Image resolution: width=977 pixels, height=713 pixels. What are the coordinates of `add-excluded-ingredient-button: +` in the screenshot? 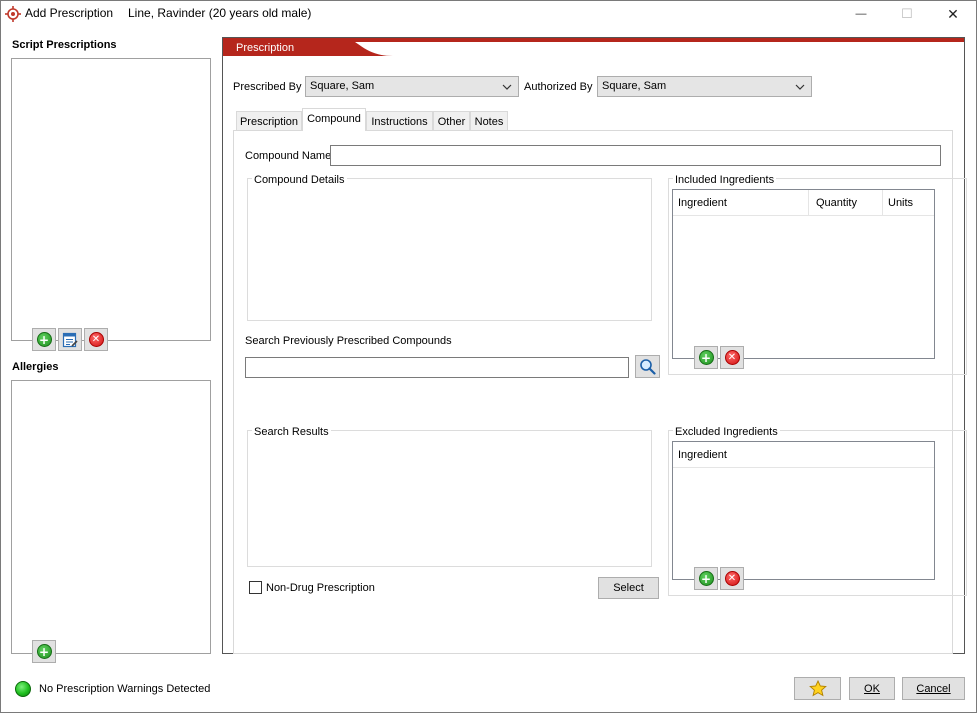 It's located at (706, 578).